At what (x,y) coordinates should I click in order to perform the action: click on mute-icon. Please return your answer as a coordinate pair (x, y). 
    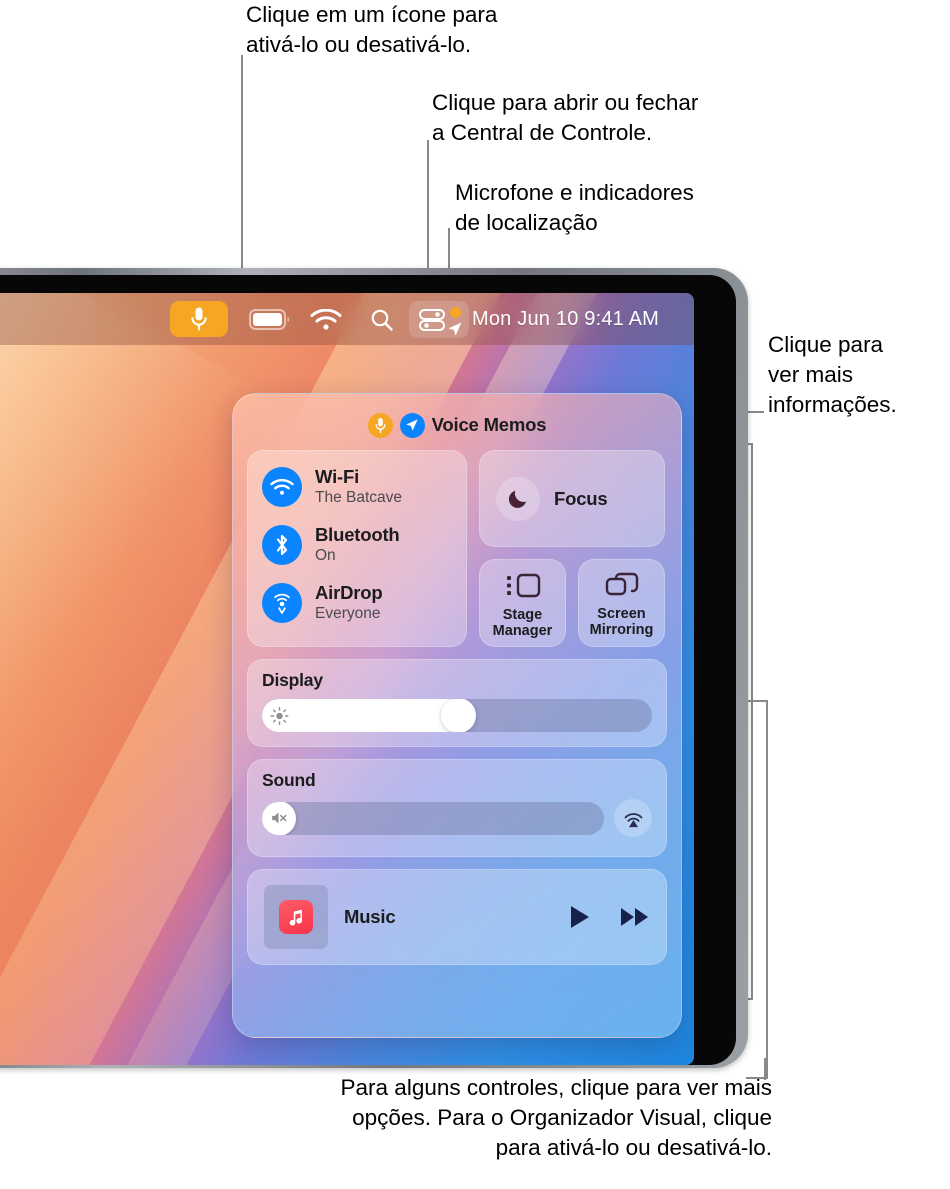
    Looking at the image, I should click on (279, 818).